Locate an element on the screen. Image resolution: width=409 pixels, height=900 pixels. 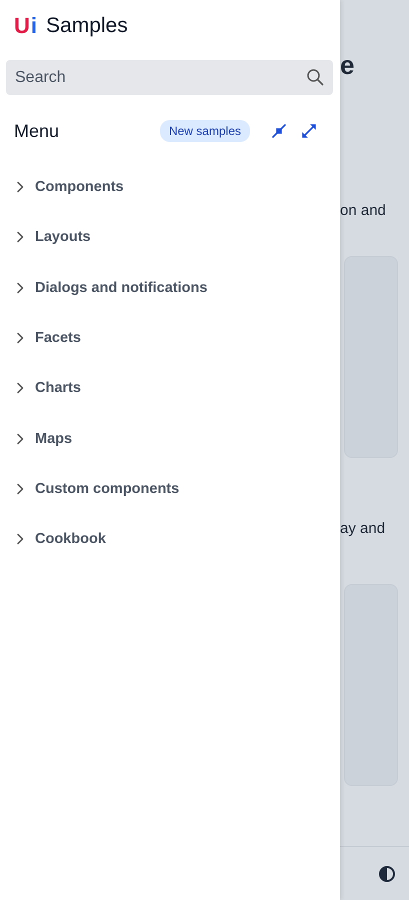
collapse-all-icon is located at coordinates (279, 131).